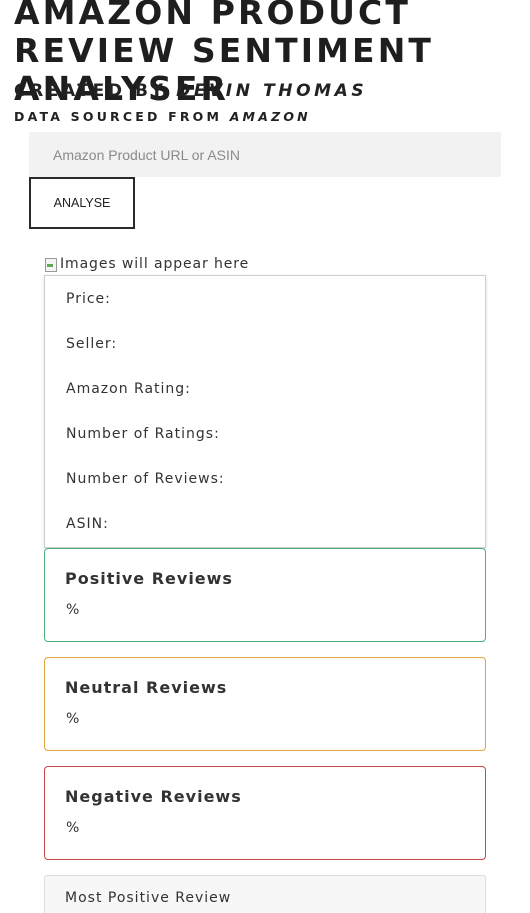 Image resolution: width=530 pixels, height=913 pixels. I want to click on image-alt-text: Images will appear here, so click(155, 264).